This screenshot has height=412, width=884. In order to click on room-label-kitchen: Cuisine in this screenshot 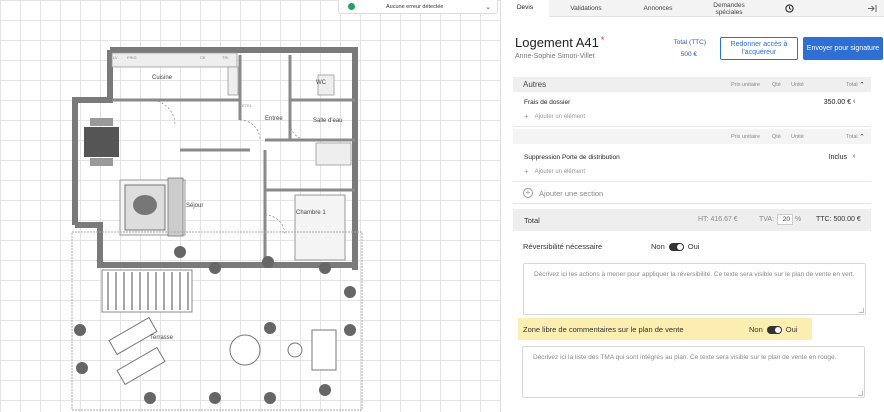, I will do `click(162, 78)`.